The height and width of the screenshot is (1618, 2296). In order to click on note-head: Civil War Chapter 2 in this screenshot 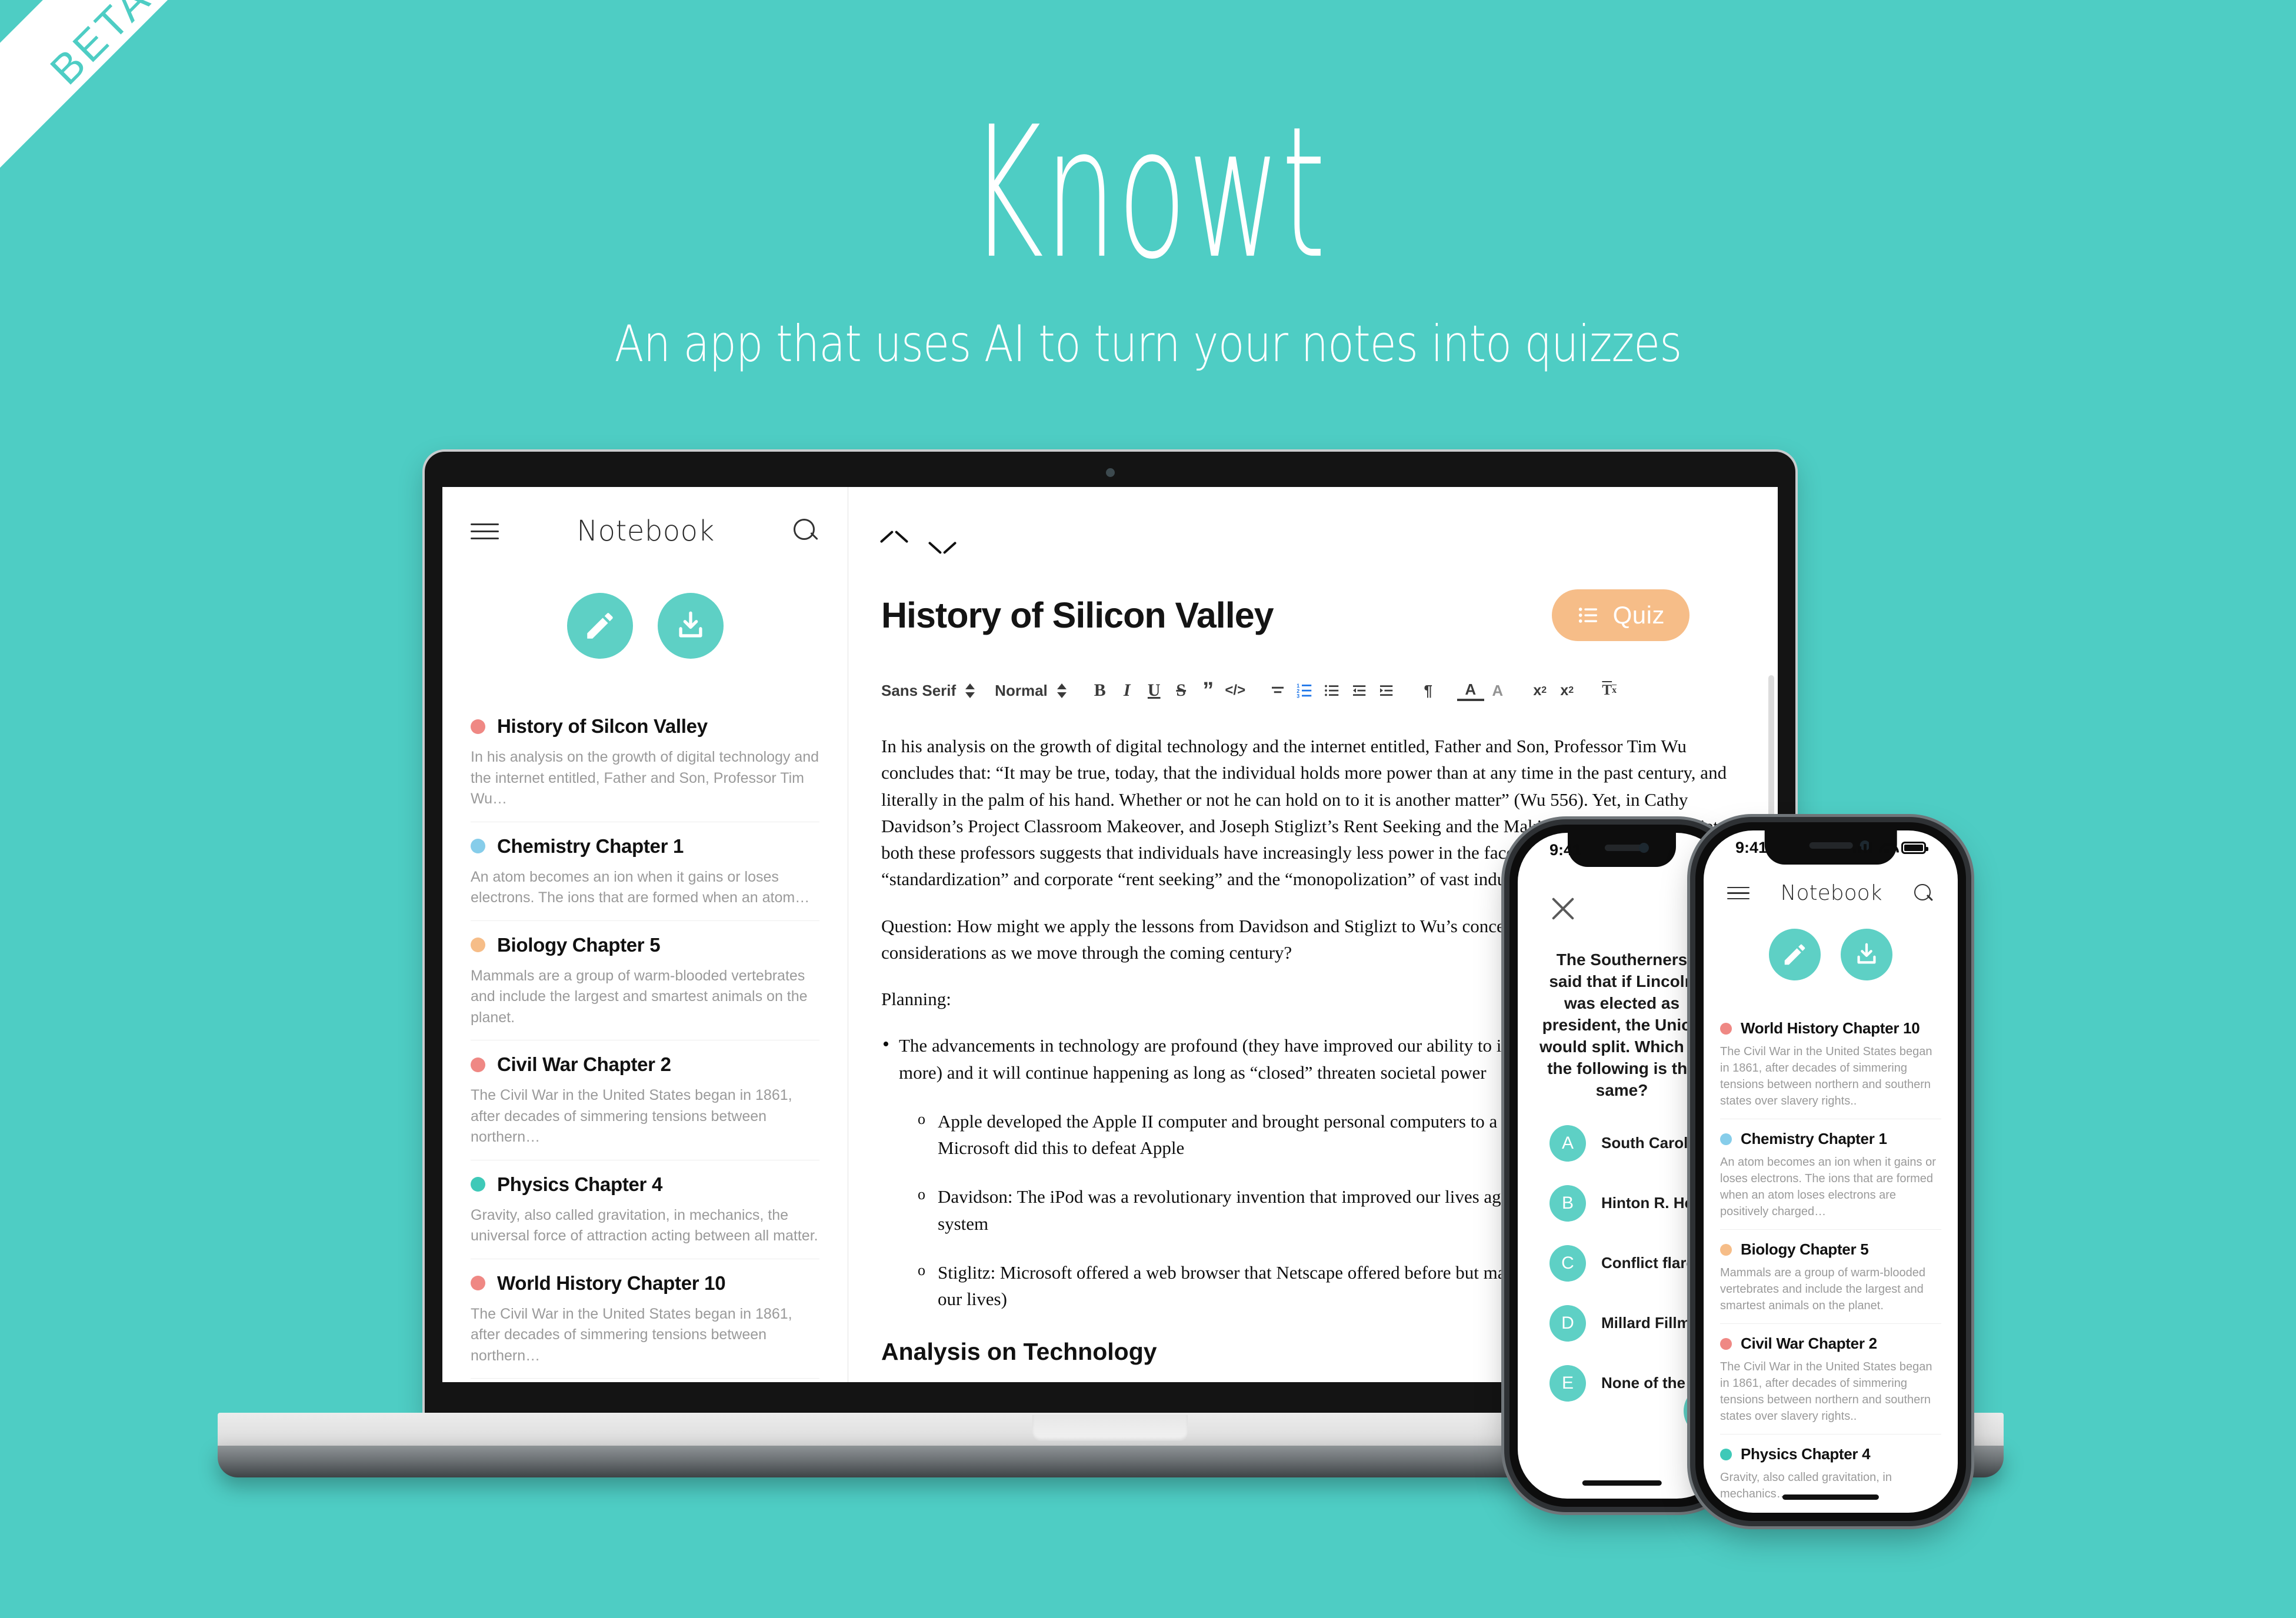, I will do `click(1831, 1344)`.